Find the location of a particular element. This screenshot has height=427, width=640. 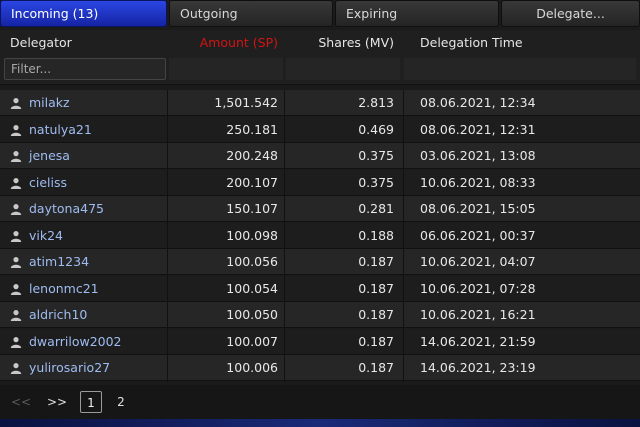

delegator-cell: cieliss is located at coordinates (87, 183).